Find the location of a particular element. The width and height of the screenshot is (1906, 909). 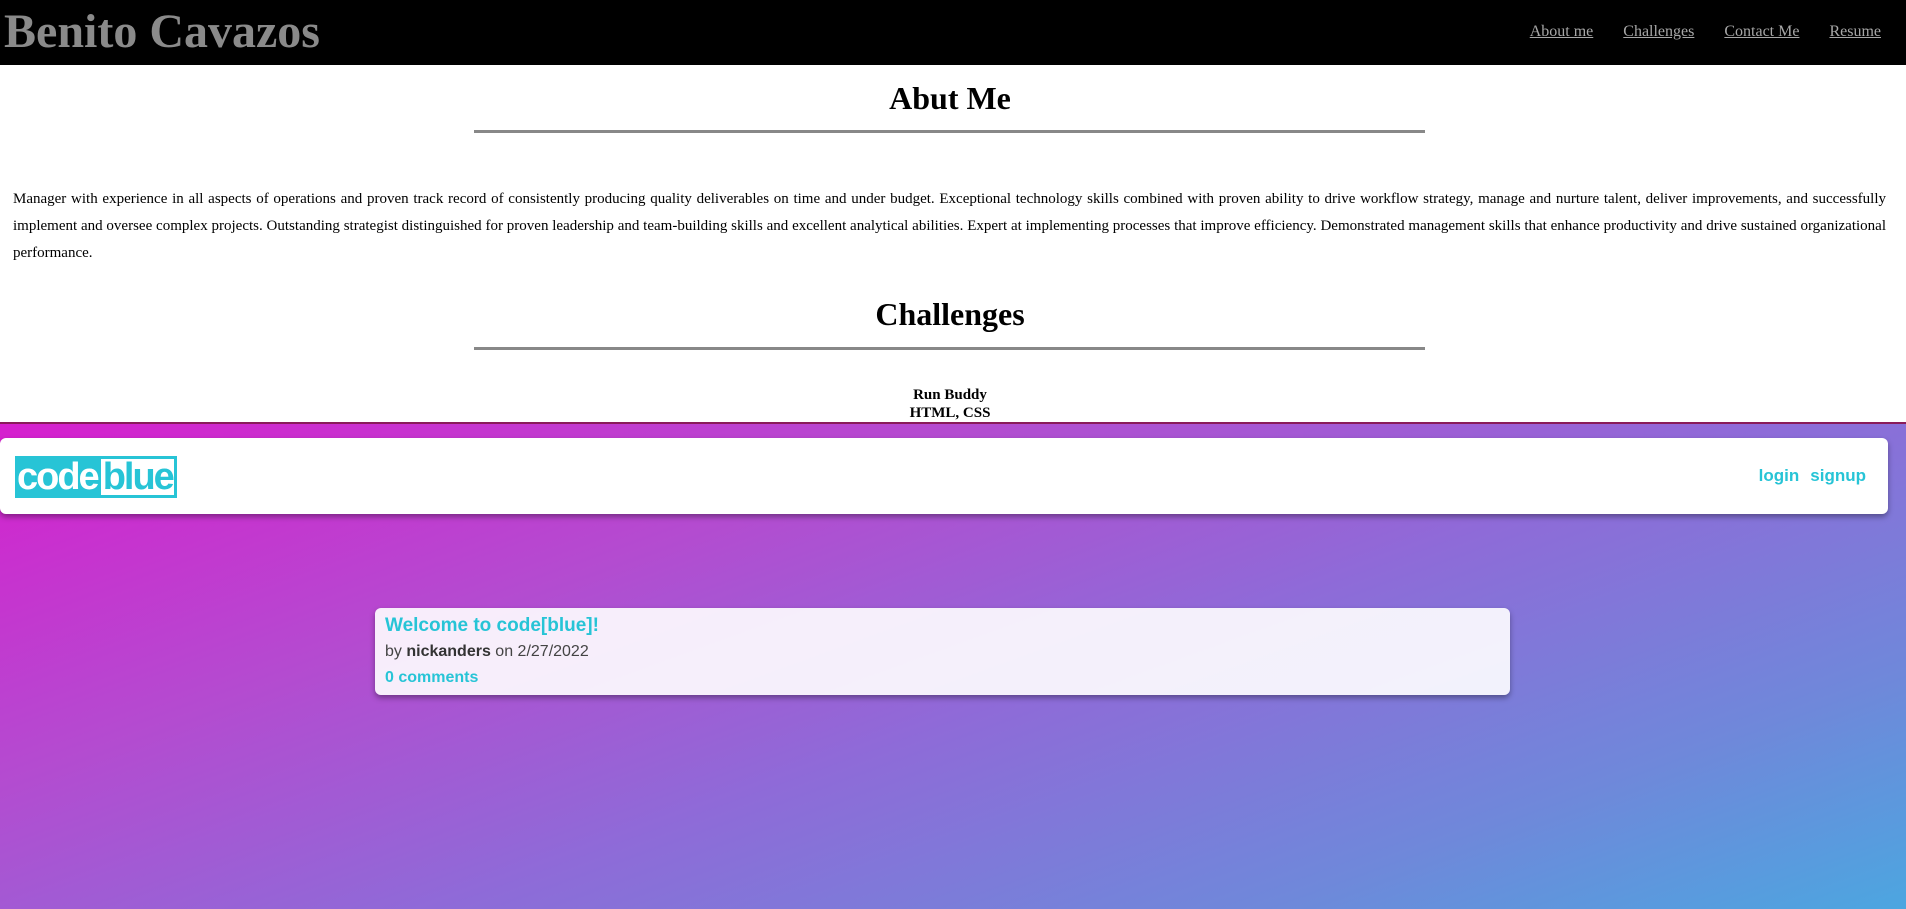

codeblue-logo: code blue is located at coordinates (96, 477).